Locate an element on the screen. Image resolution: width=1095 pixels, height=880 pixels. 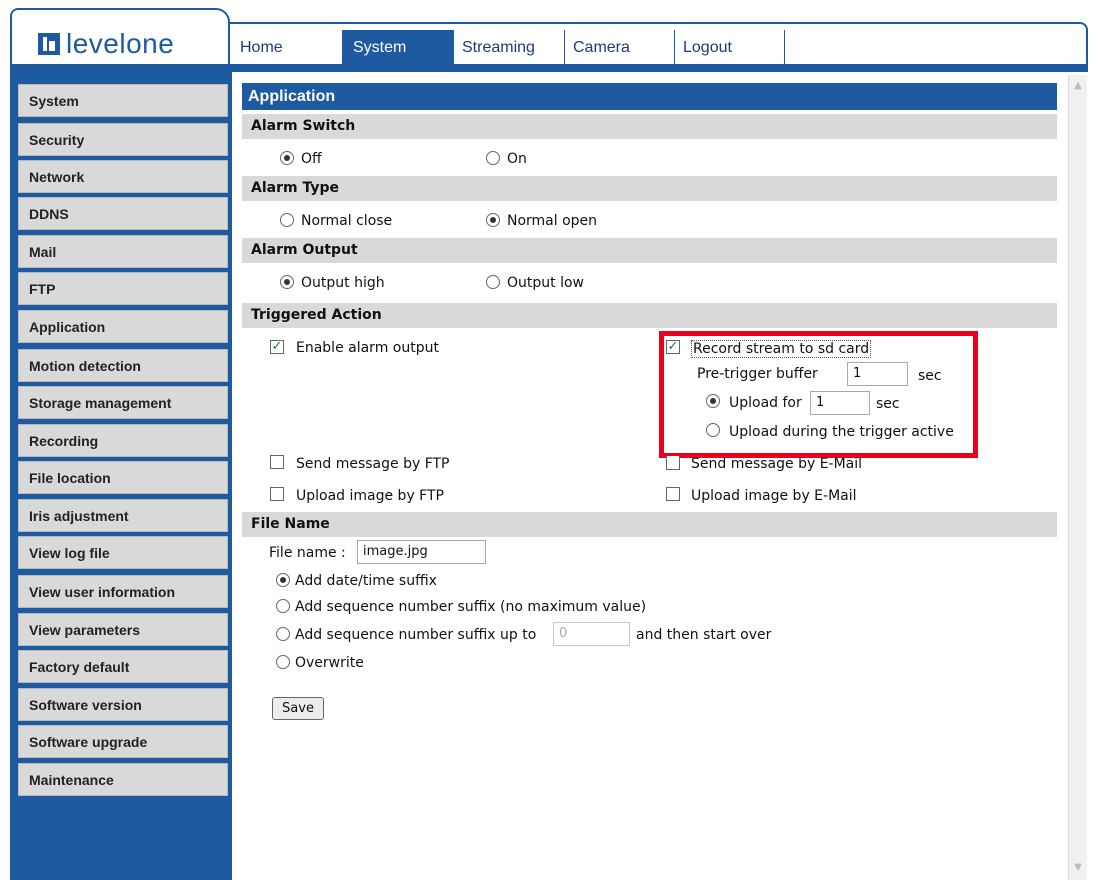
header-divider-bar is located at coordinates (549, 68).